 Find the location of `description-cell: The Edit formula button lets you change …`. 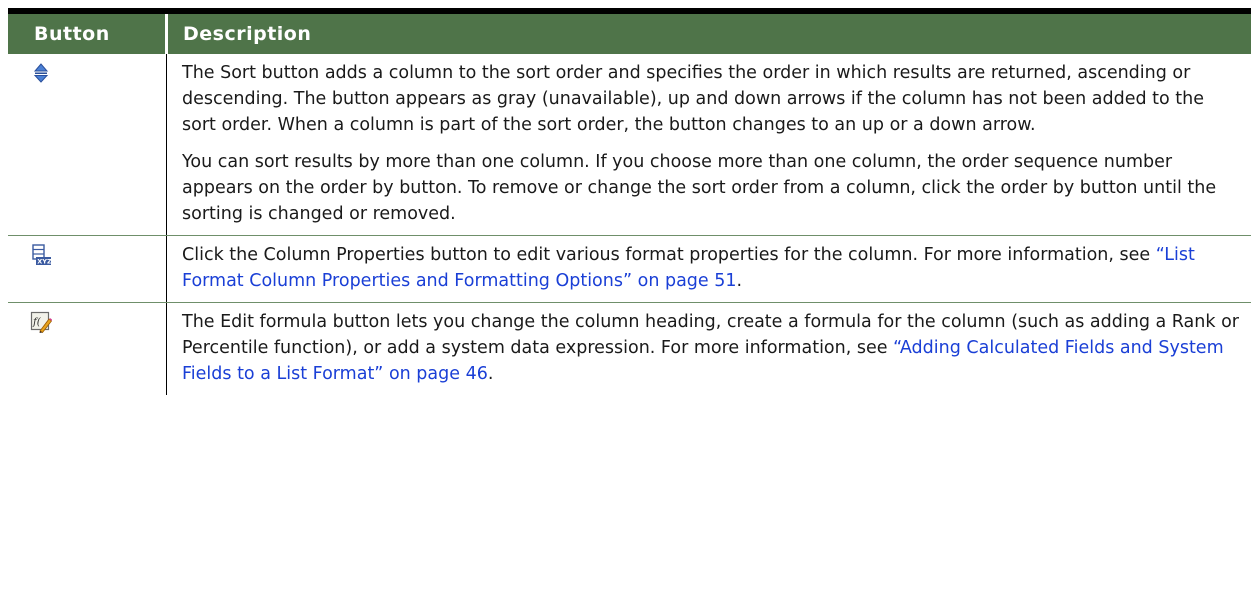

description-cell: The Edit formula button lets you change … is located at coordinates (708, 348).